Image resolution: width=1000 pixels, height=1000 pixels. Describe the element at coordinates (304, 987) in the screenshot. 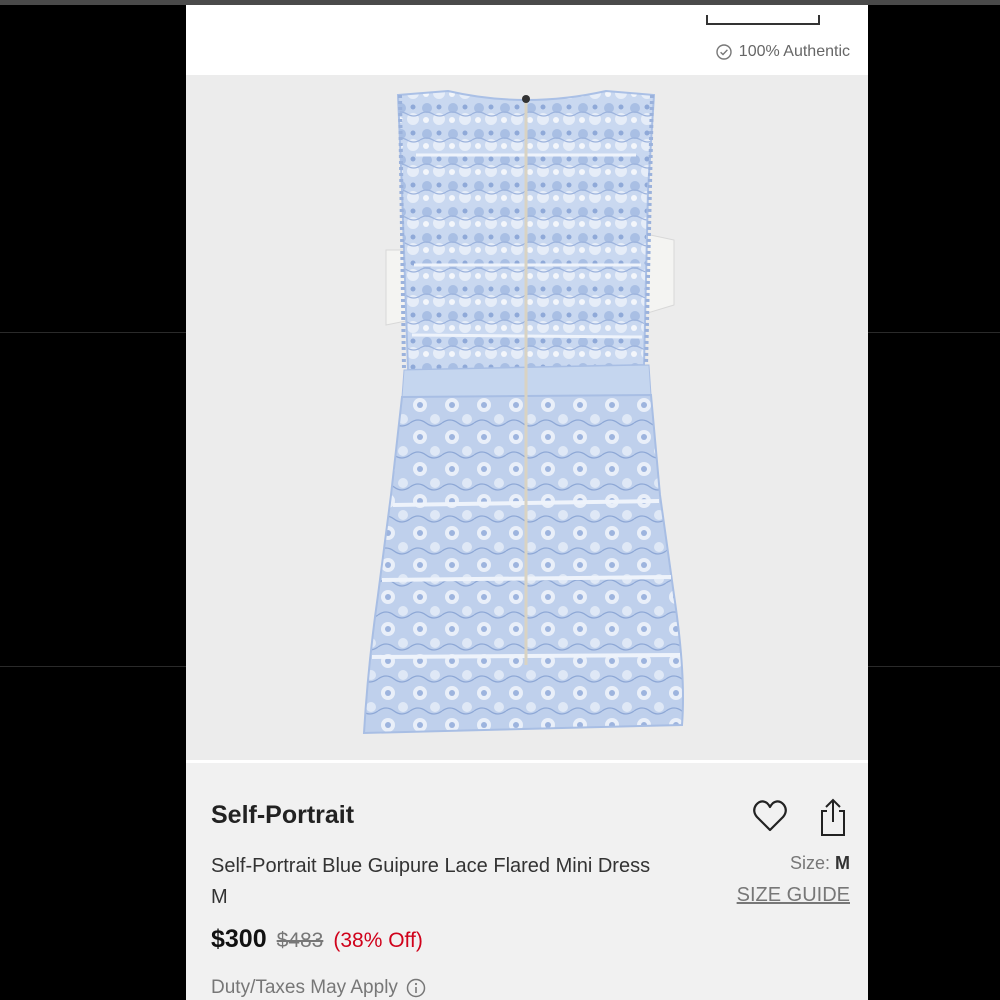

I see `duty-label: Duty/Taxes May Apply` at that location.